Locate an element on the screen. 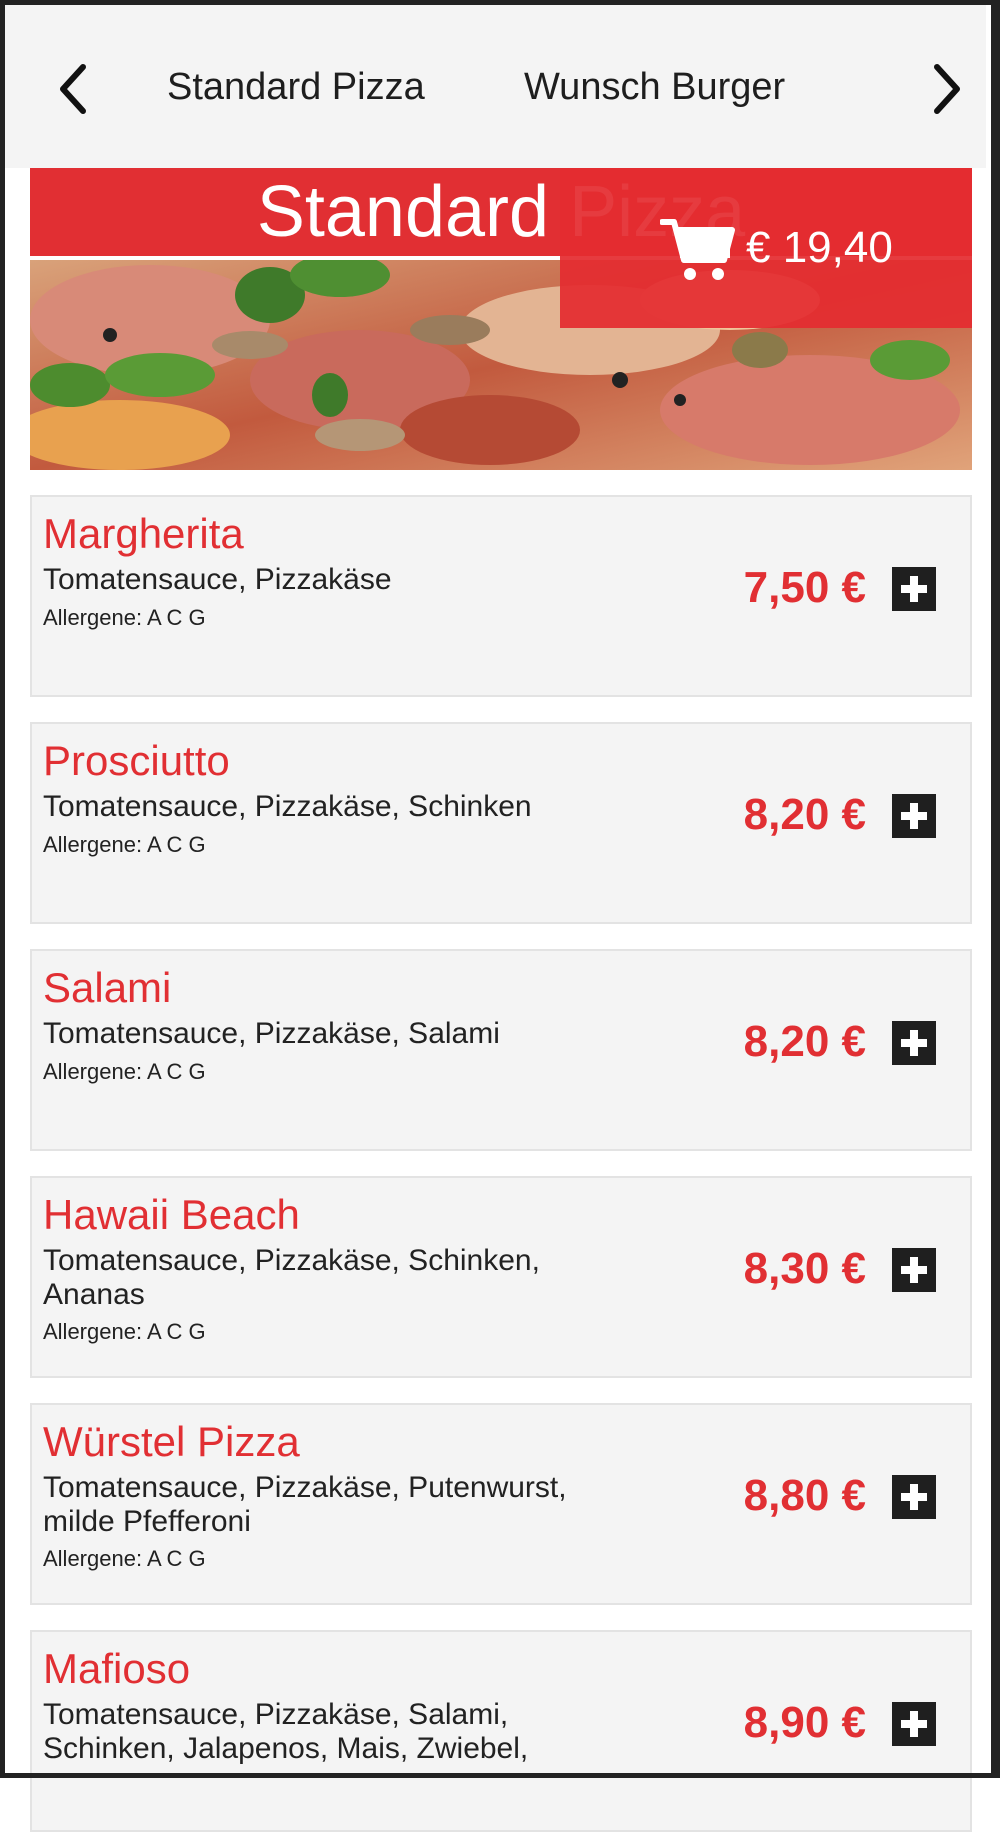 The height and width of the screenshot is (1832, 1000). item-description: Tomatensauce, Pizzakäse is located at coordinates (217, 579).